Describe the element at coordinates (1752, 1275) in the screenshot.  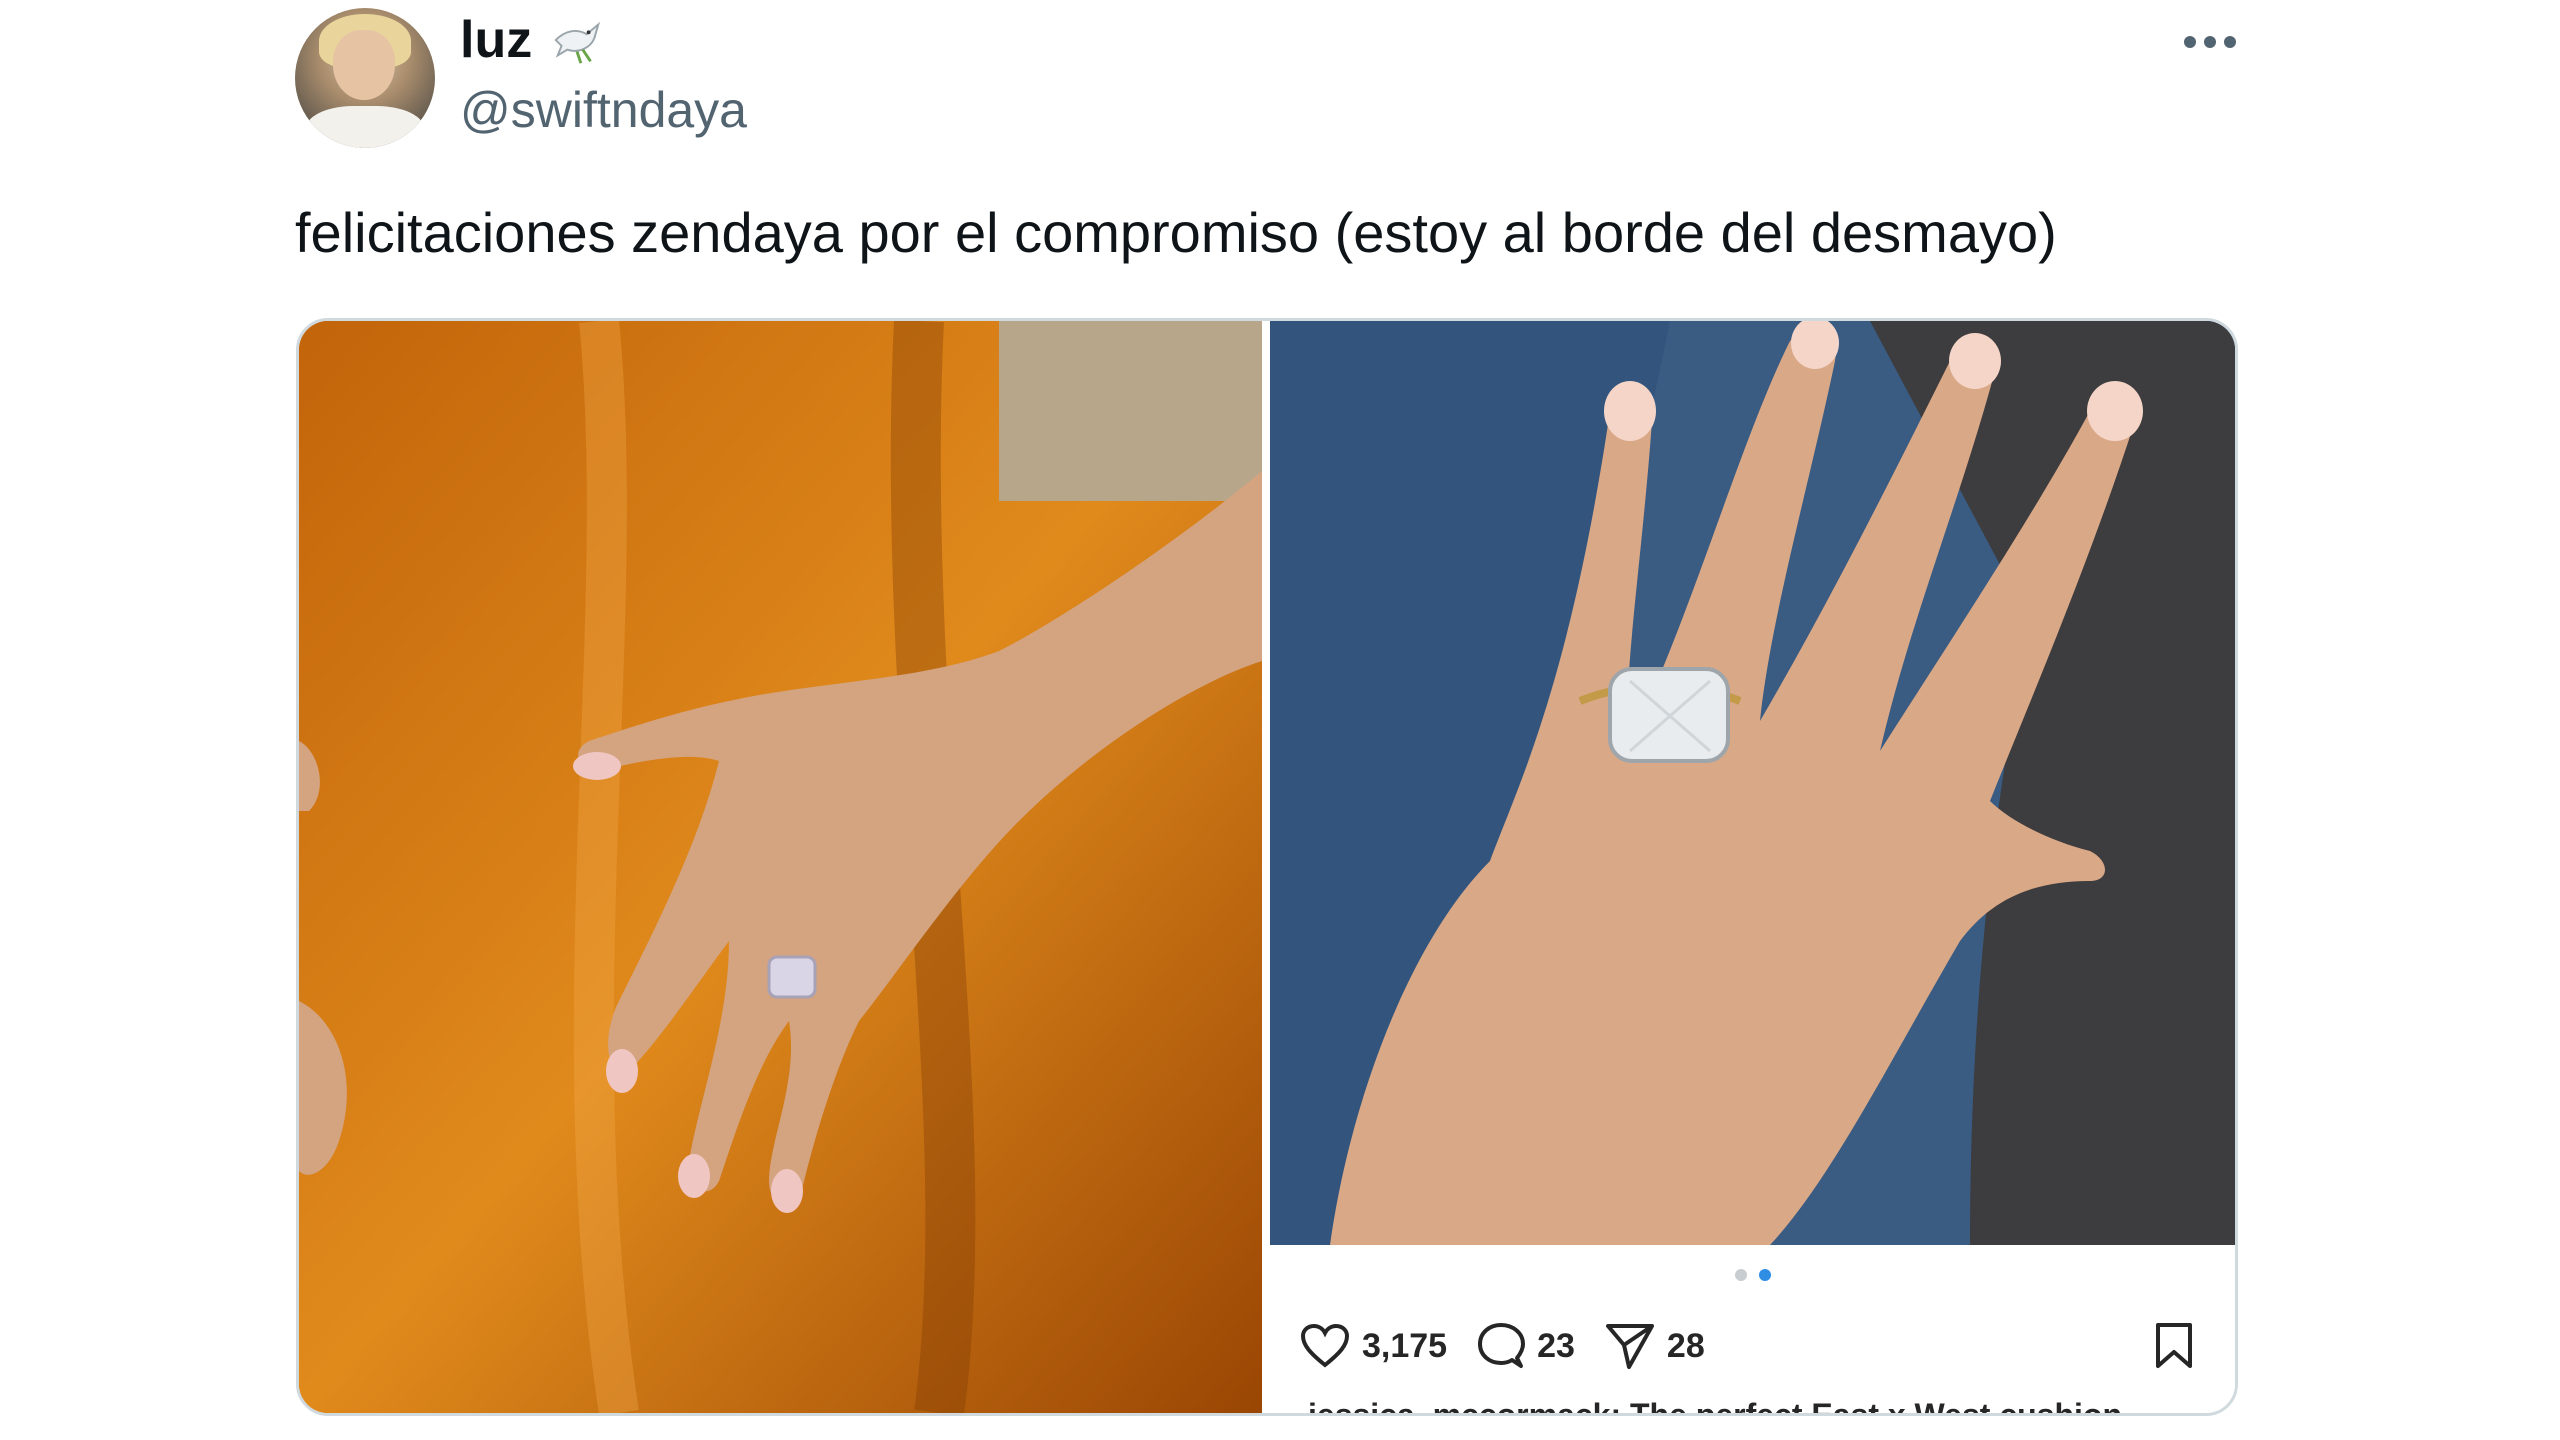
I see `carousel-dots` at that location.